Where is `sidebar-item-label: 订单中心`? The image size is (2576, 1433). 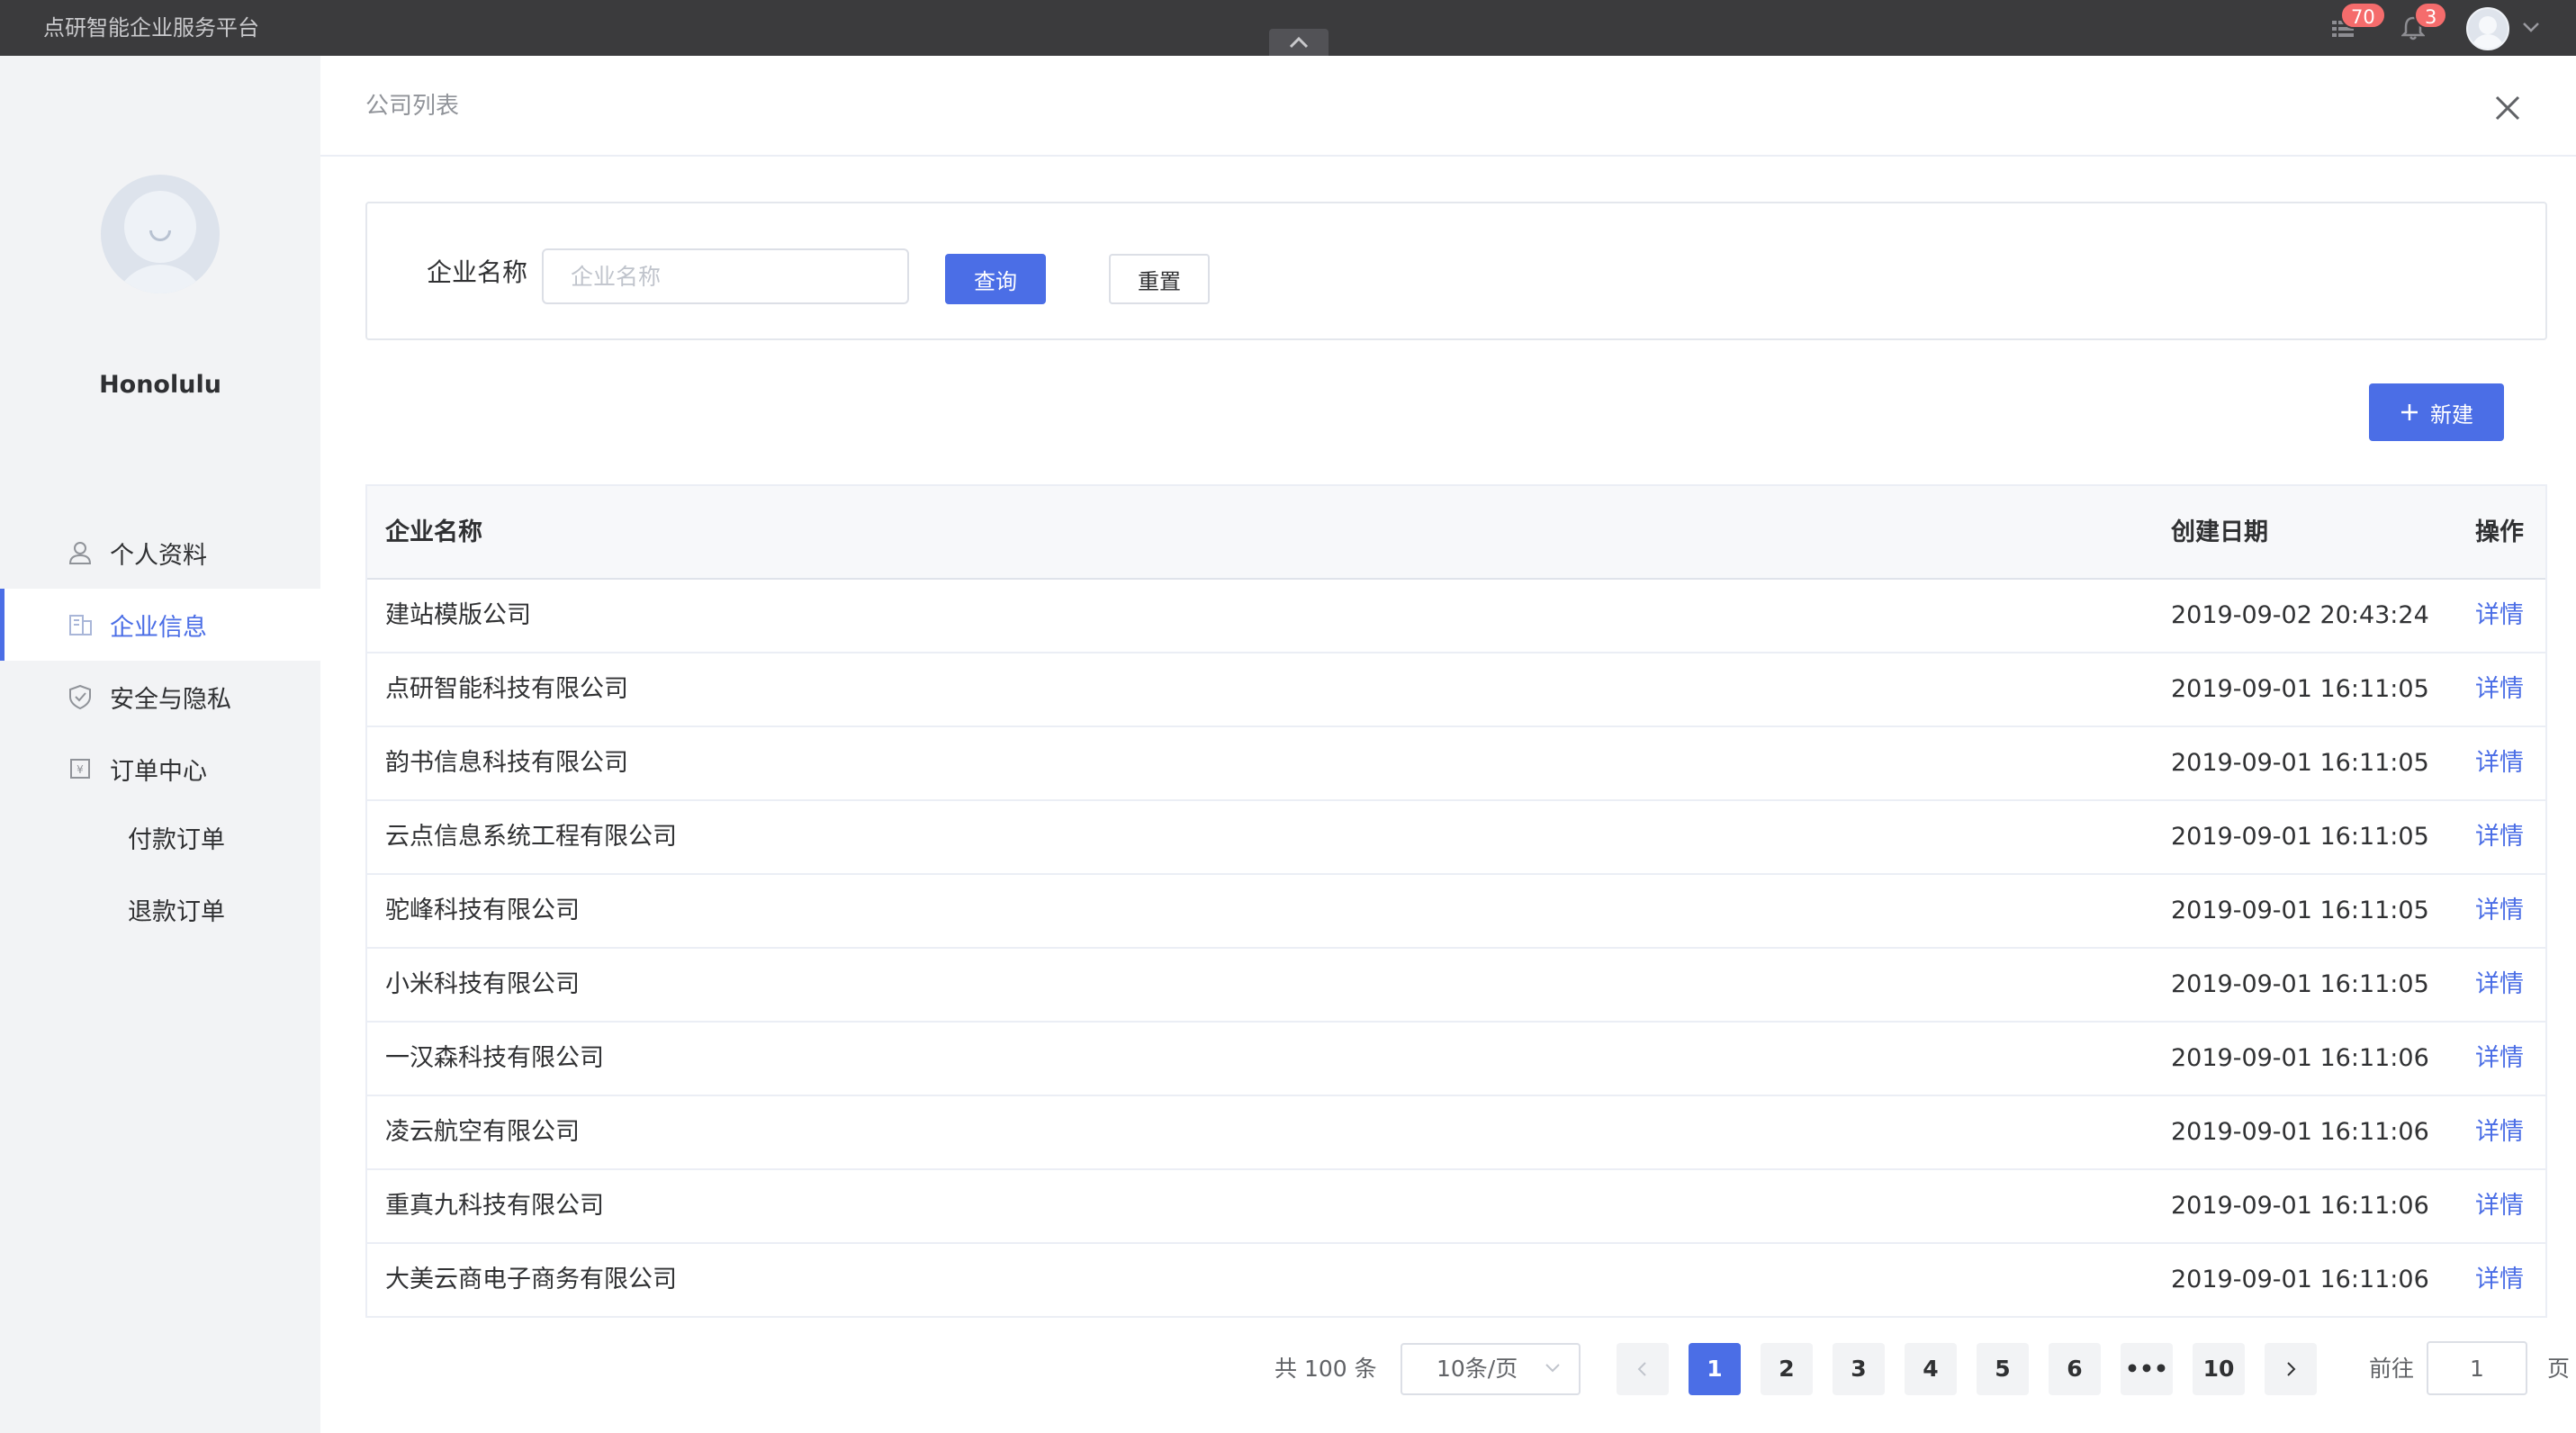 sidebar-item-label: 订单中心 is located at coordinates (158, 771).